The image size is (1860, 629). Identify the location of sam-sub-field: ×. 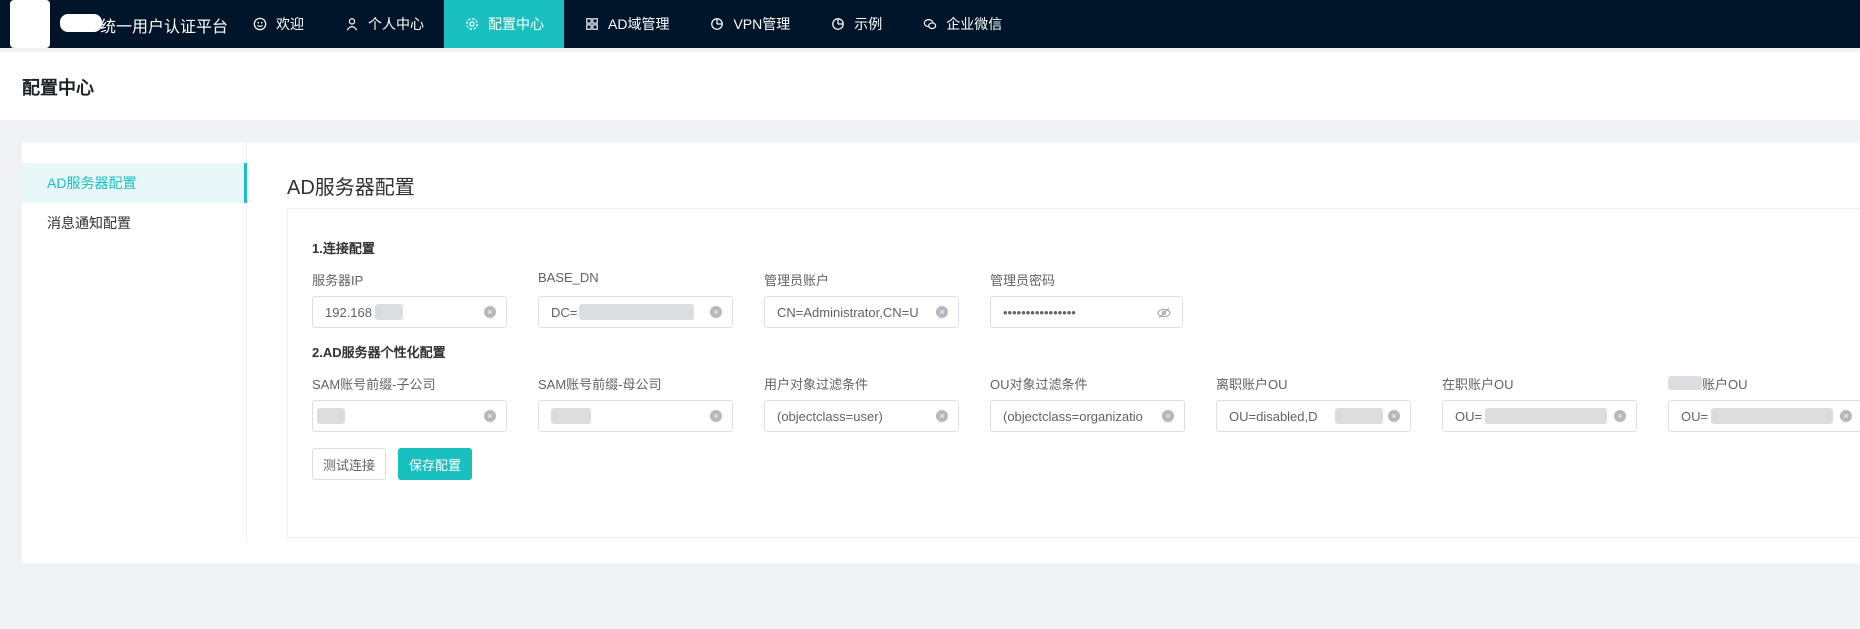
(409, 416).